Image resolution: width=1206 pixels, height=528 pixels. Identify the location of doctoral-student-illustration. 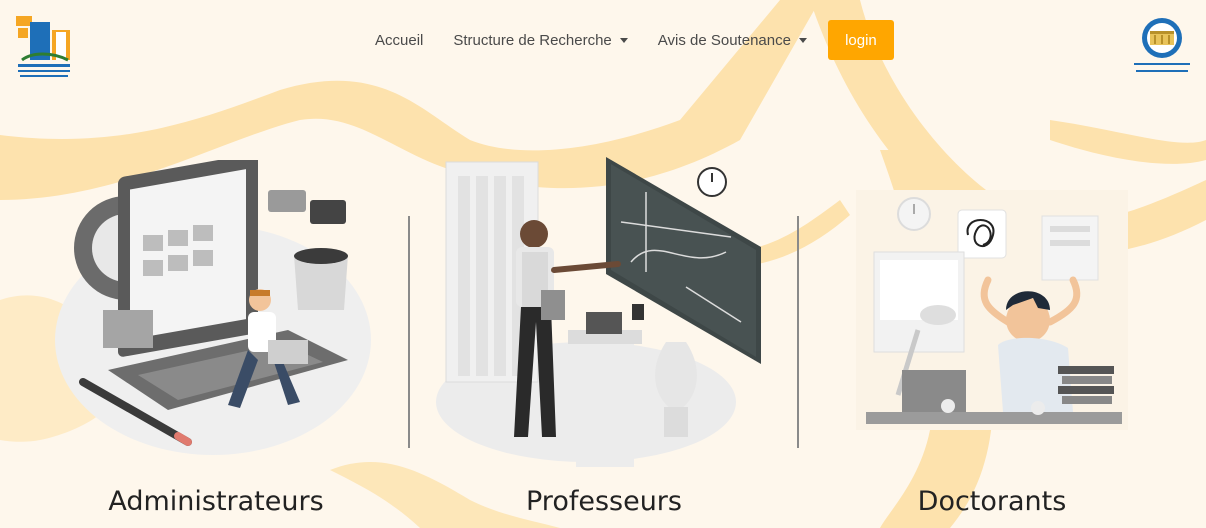
(988, 310).